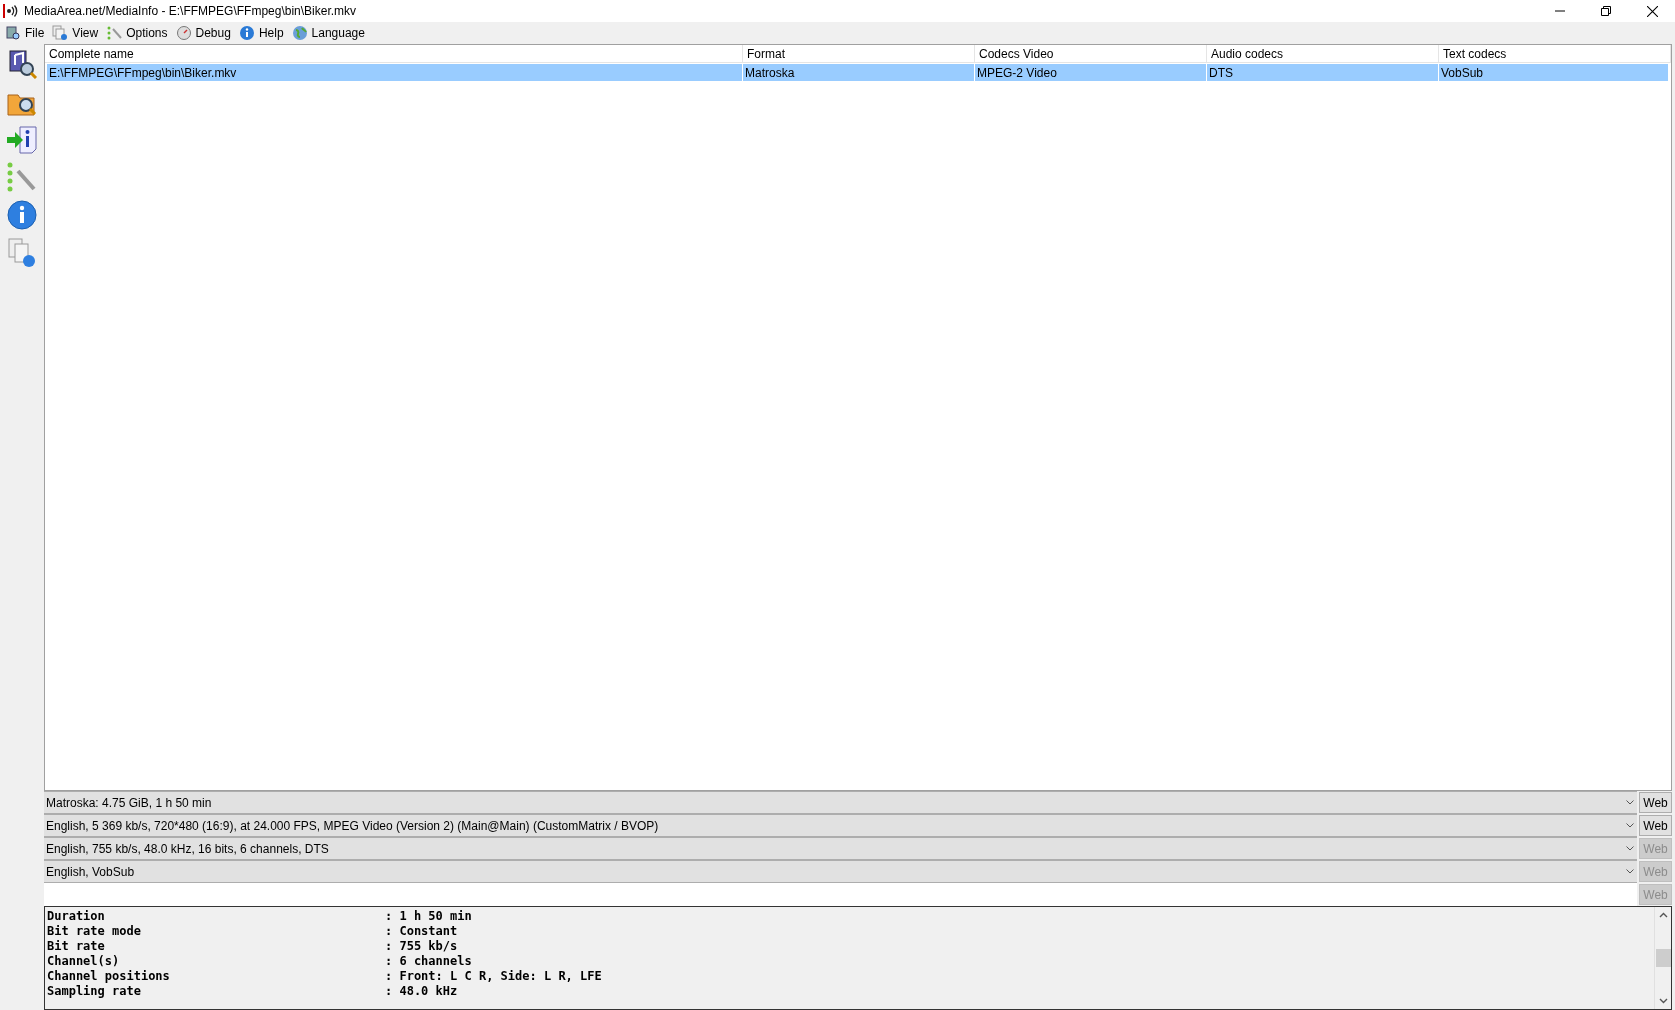  Describe the element at coordinates (84, 961) in the screenshot. I see `property-label: Channel(s)` at that location.